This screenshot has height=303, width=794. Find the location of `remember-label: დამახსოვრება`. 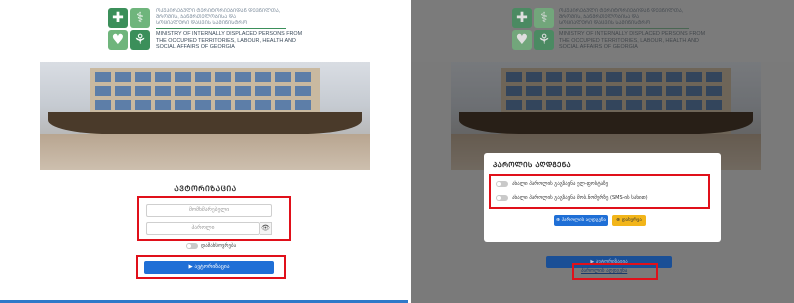

remember-label: დამახსოვრება is located at coordinates (219, 246).